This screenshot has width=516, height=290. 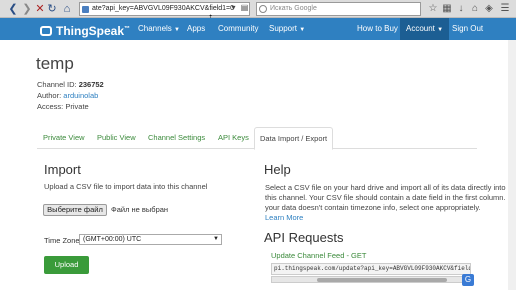 I want to click on timezone-label: Time Zone, so click(x=62, y=240).